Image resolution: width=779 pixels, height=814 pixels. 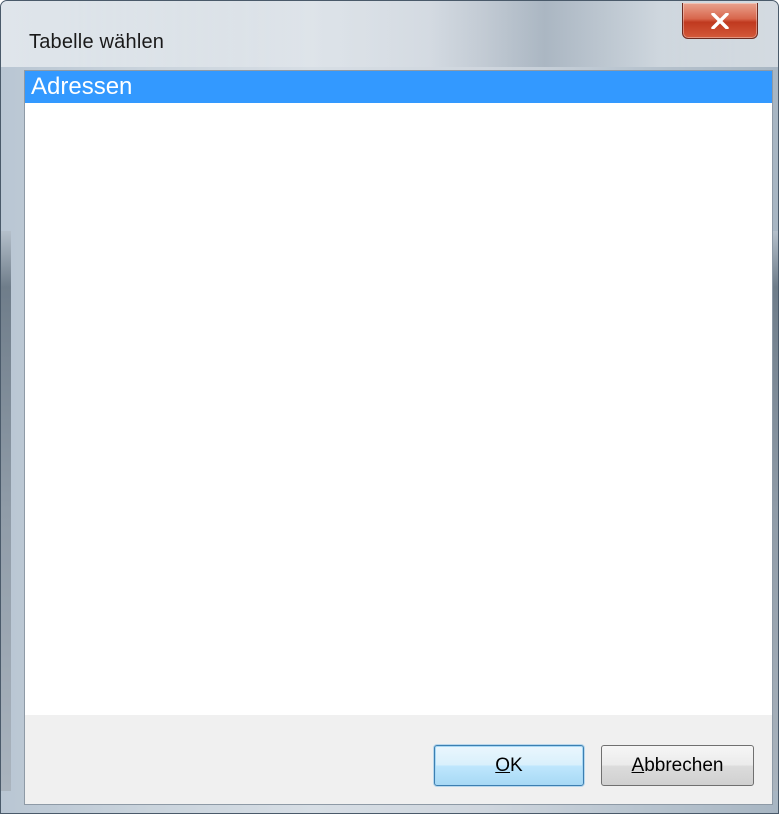 I want to click on ok-button-label: K, so click(x=516, y=765).